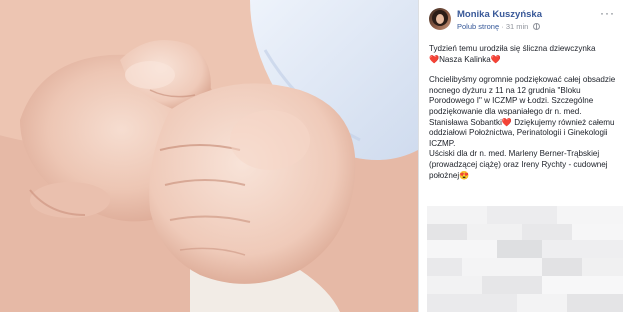 This screenshot has width=623, height=312. Describe the element at coordinates (449, 175) in the screenshot. I see `post-line: położnej😍` at that location.